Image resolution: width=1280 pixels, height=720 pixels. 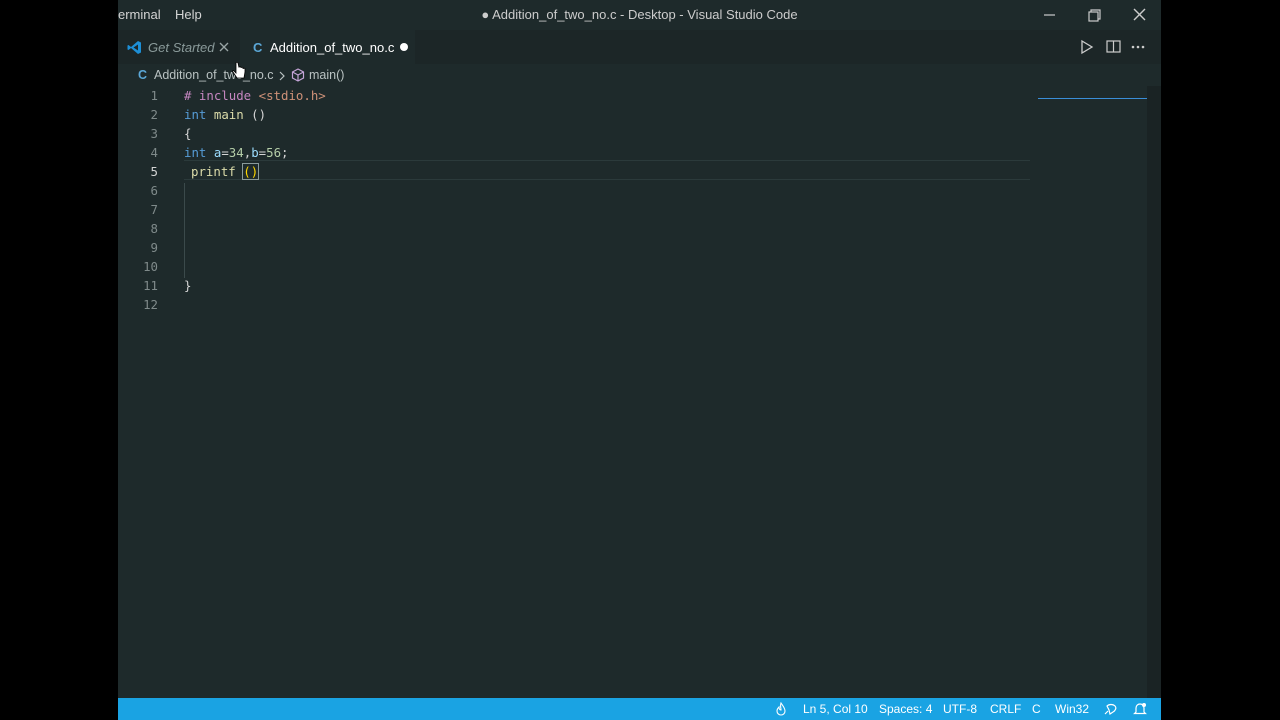 What do you see at coordinates (218, 95) in the screenshot?
I see `token-directive: # include` at bounding box center [218, 95].